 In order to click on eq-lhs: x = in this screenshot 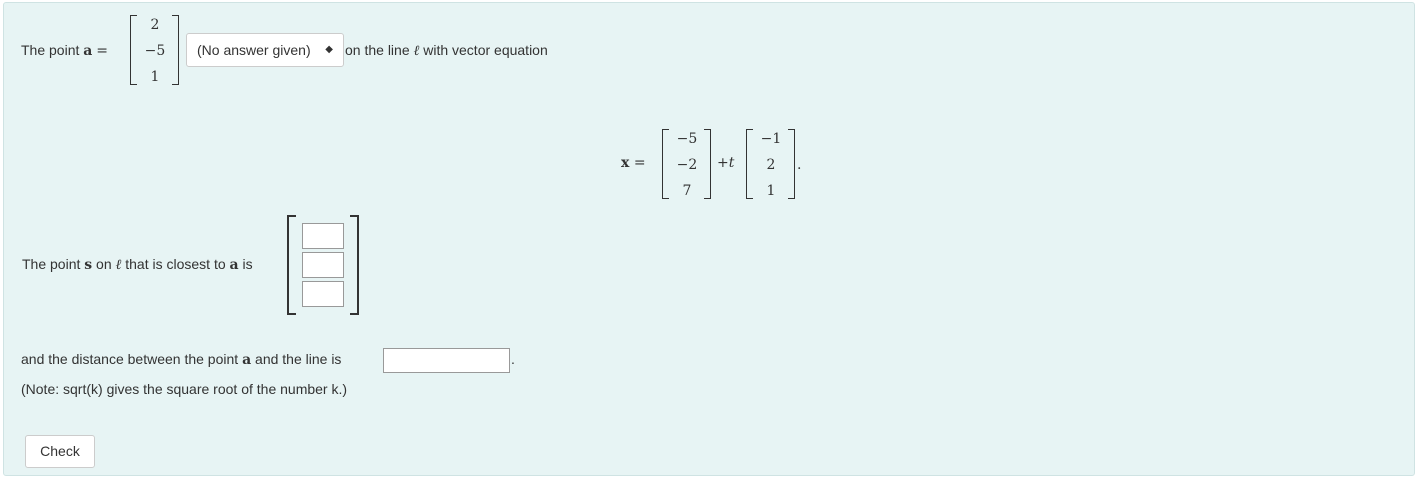, I will do `click(633, 163)`.